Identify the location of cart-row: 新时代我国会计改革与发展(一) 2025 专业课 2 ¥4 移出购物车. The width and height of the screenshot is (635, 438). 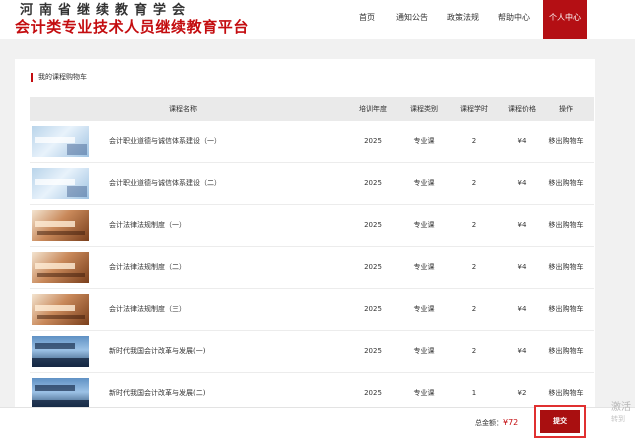
(312, 352).